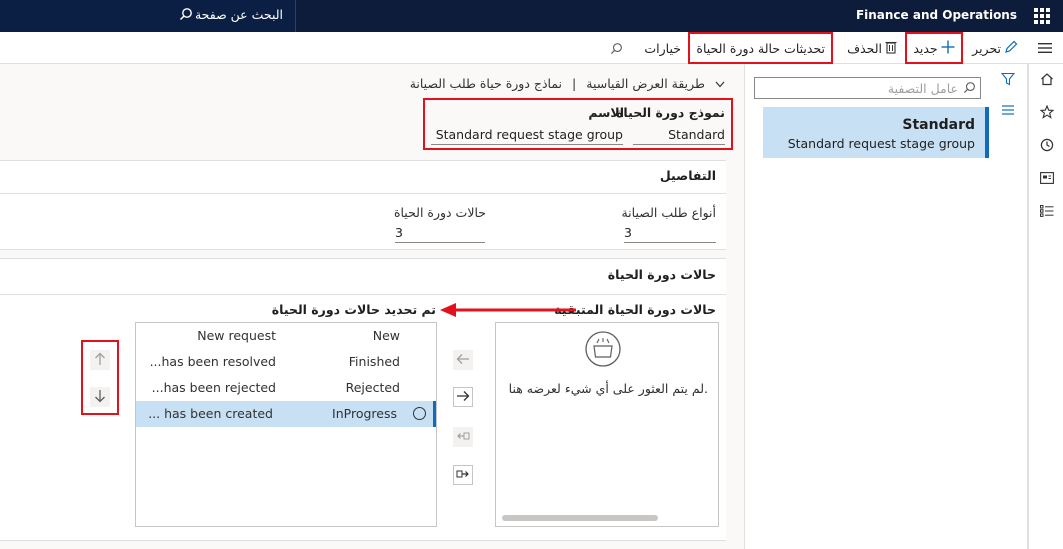 The height and width of the screenshot is (549, 1063). Describe the element at coordinates (286, 336) in the screenshot. I see `list-row: New New request` at that location.